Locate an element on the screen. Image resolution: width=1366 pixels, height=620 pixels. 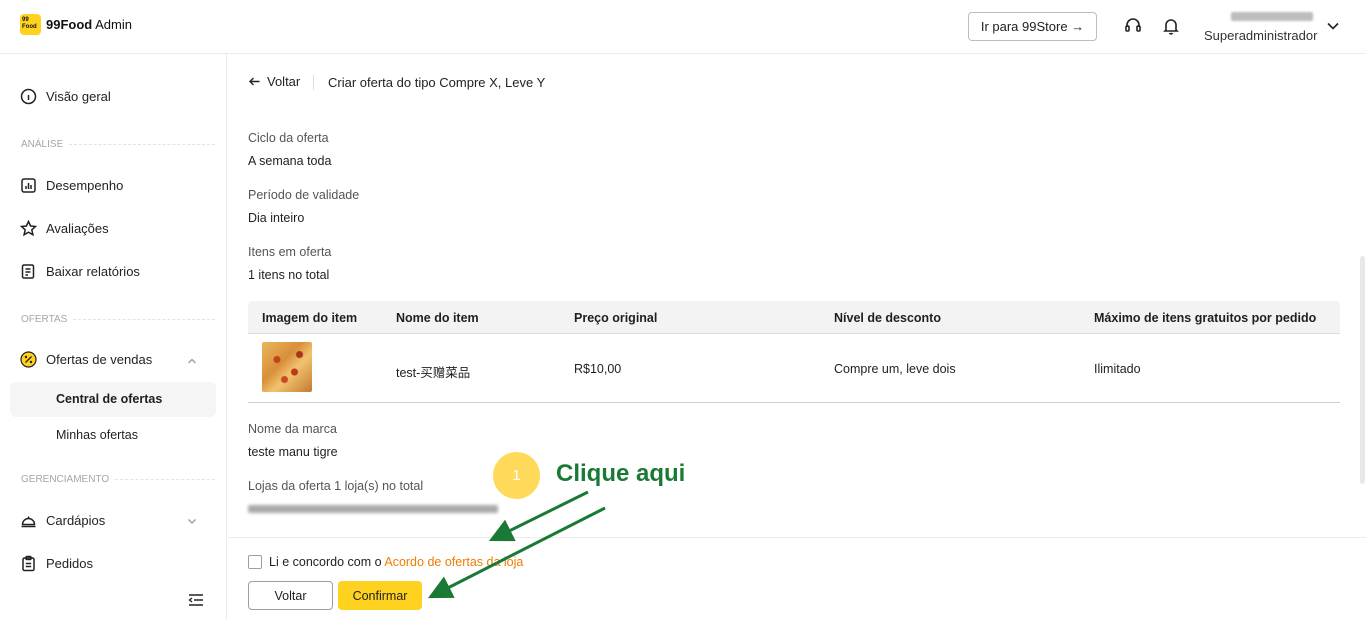
col-header-discount: Nível de desconto is located at coordinates (887, 318).